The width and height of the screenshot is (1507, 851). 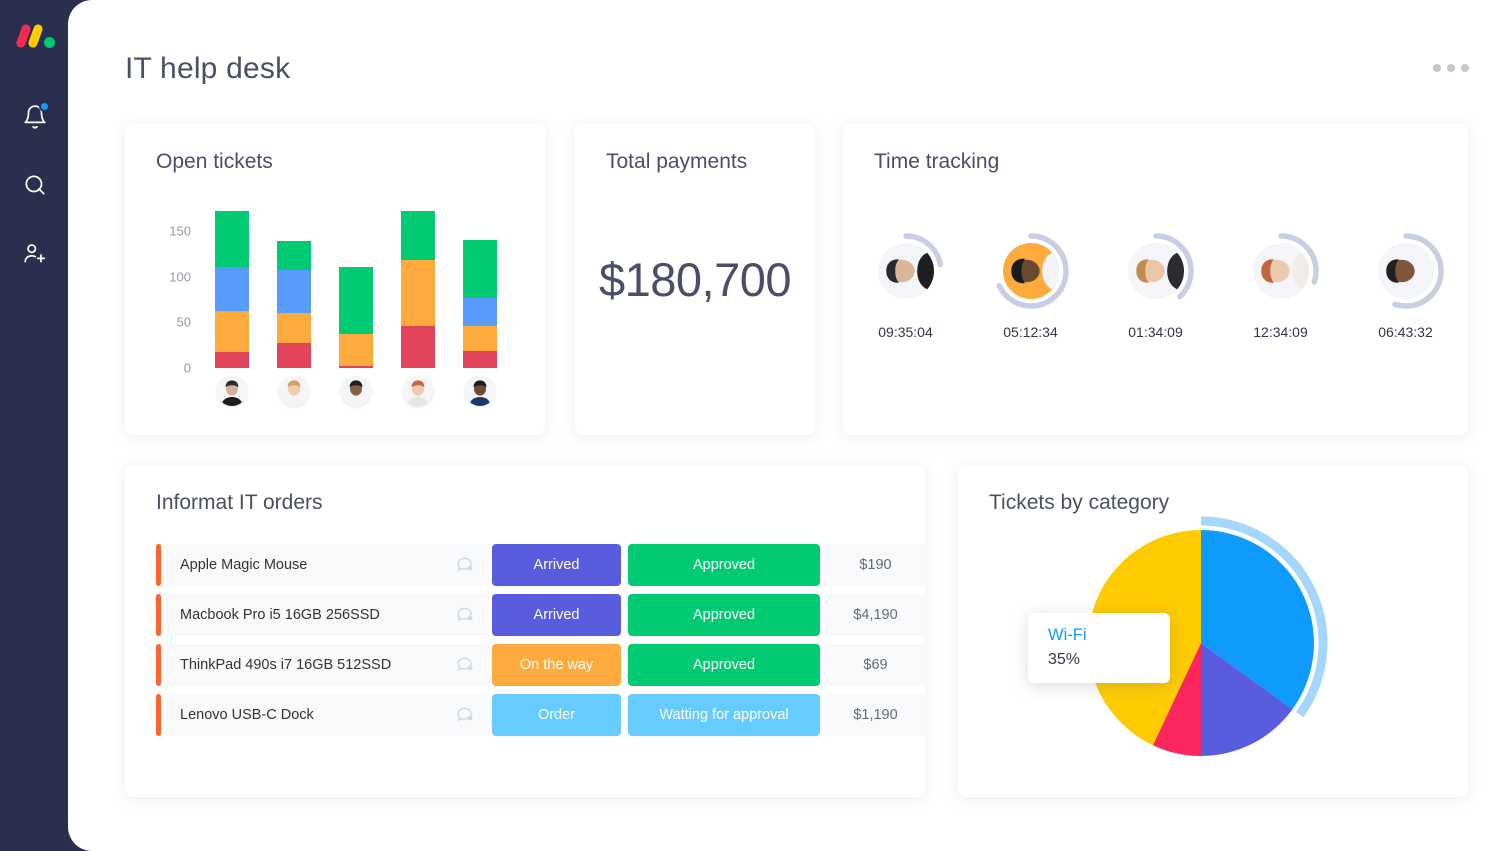 What do you see at coordinates (239, 502) in the screenshot?
I see `orders-title: Informat IT orders` at bounding box center [239, 502].